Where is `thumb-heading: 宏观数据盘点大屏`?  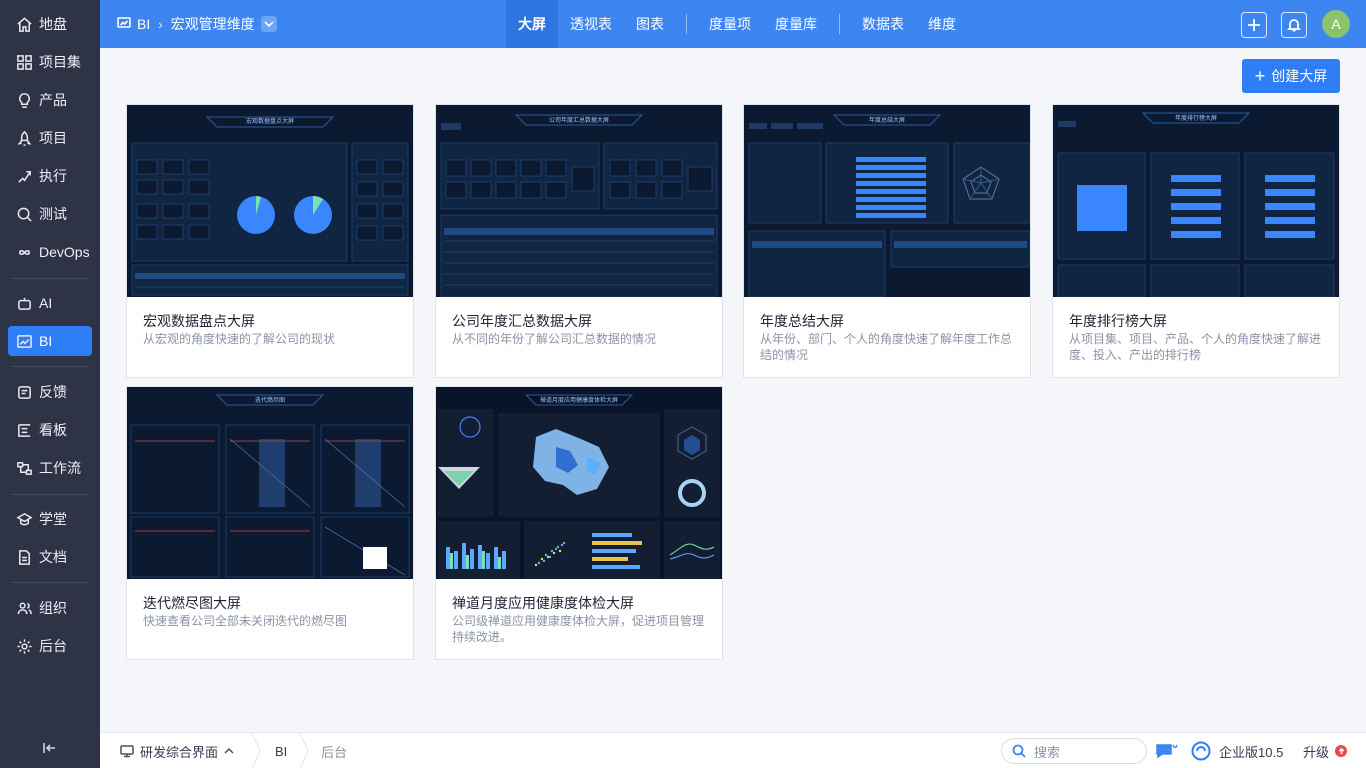 thumb-heading: 宏观数据盘点大屏 is located at coordinates (270, 121).